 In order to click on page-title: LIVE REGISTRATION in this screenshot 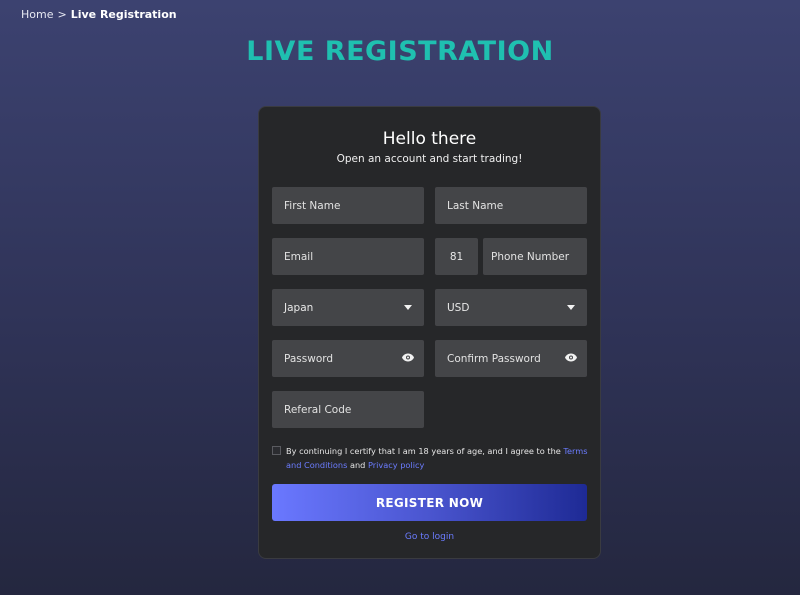, I will do `click(400, 51)`.